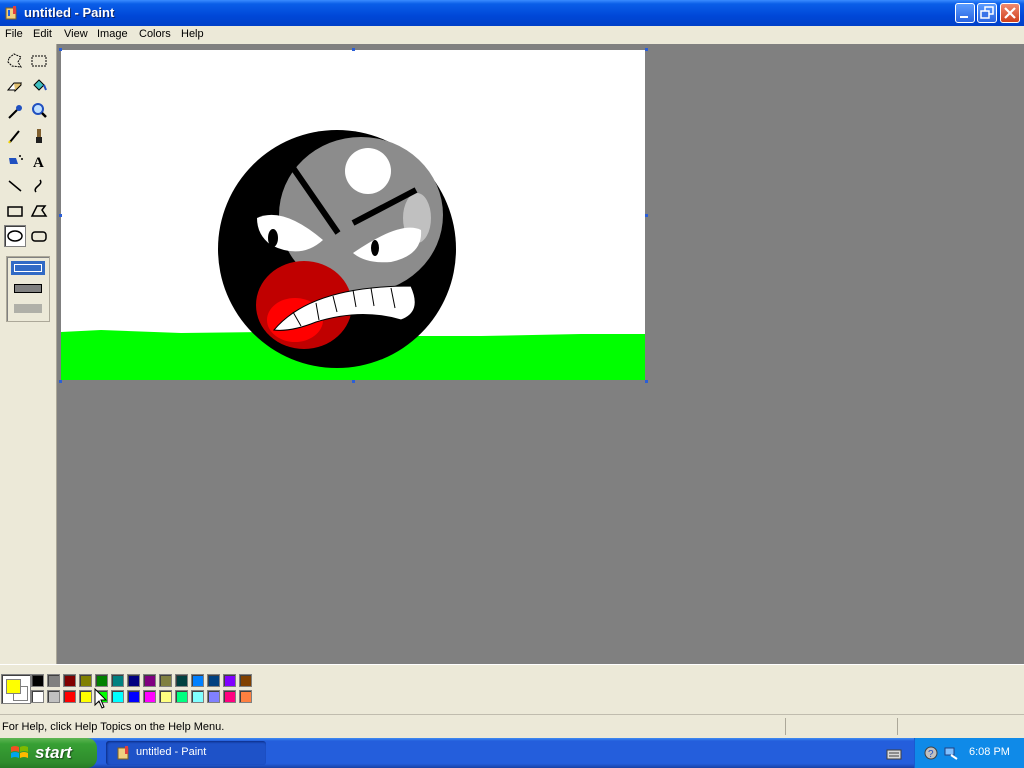  I want to click on ellipse-icon, so click(15, 236).